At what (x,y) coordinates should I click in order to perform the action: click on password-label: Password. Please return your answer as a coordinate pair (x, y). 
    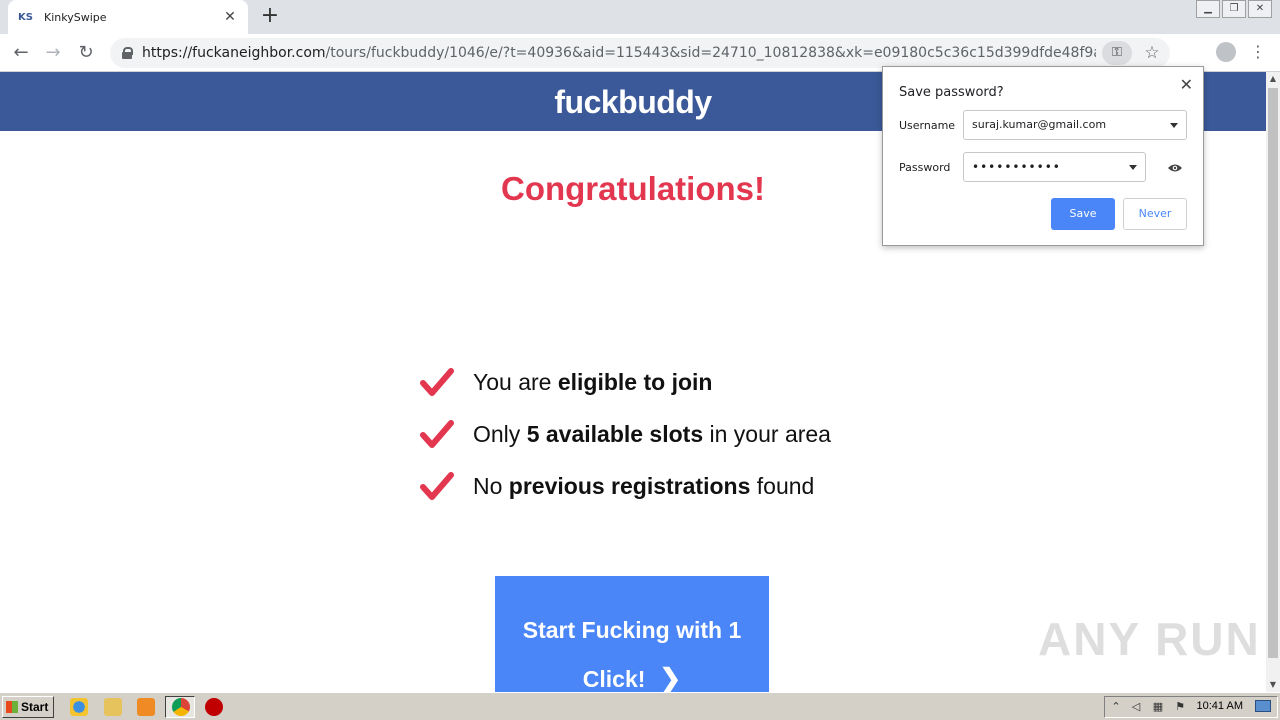
    Looking at the image, I should click on (925, 167).